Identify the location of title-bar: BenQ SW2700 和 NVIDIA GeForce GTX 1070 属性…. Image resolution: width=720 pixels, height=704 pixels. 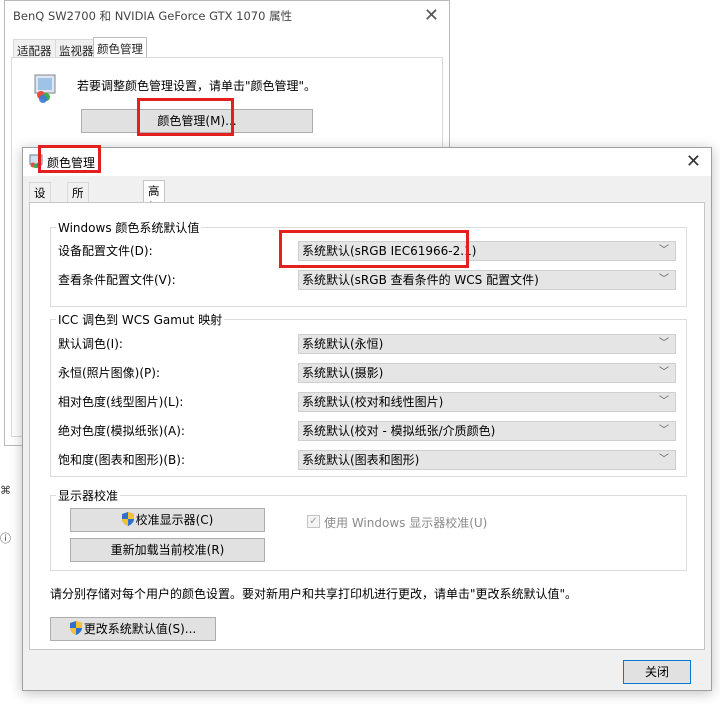
(227, 16).